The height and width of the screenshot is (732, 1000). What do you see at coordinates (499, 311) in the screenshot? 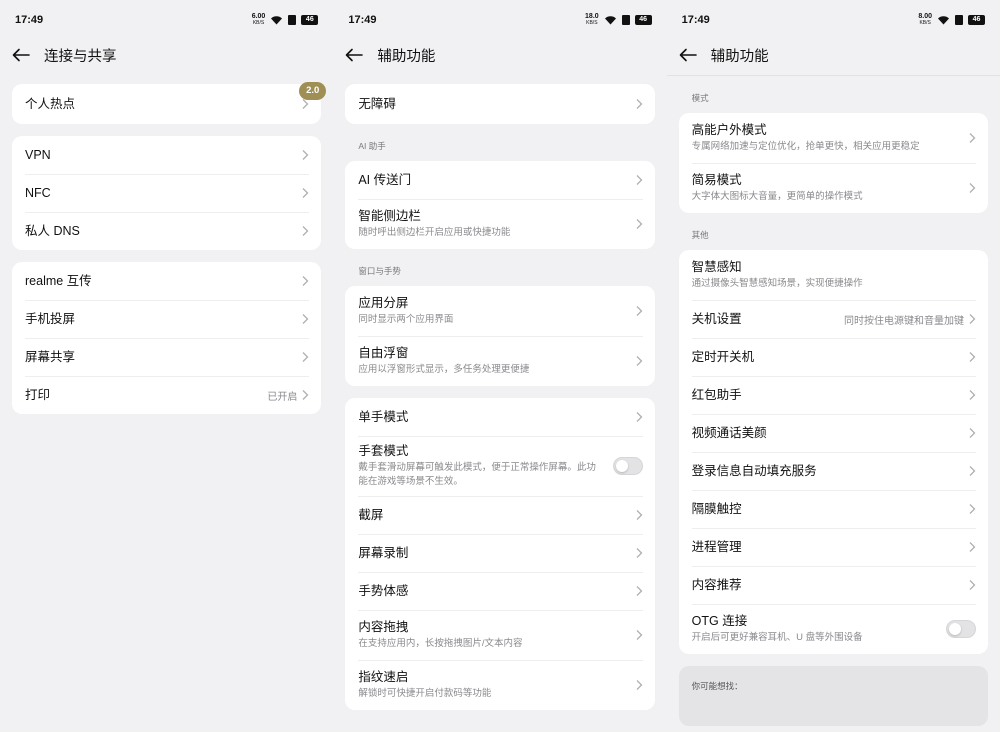
I see `split-screen-row: 应用分屏 同时显示两个应用界面` at bounding box center [499, 311].